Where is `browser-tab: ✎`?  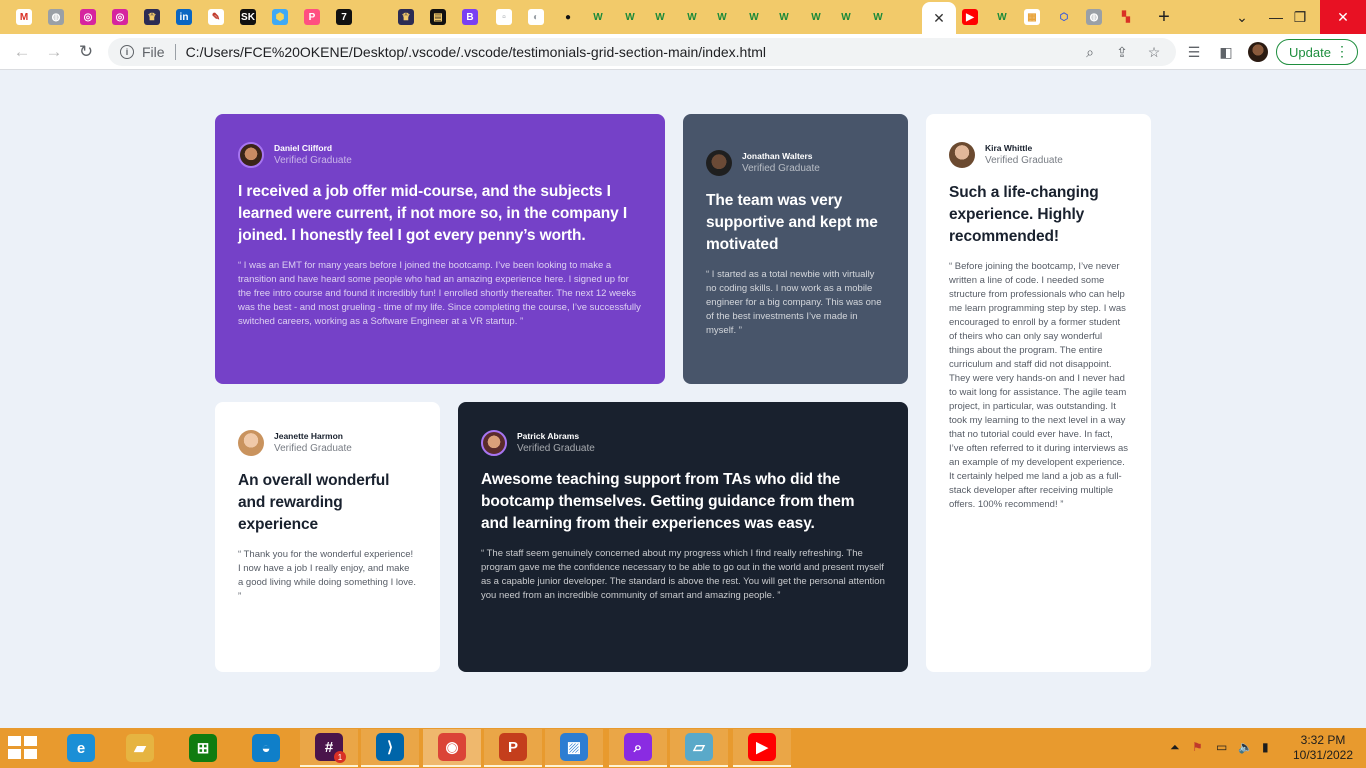
browser-tab: ✎ is located at coordinates (216, 17).